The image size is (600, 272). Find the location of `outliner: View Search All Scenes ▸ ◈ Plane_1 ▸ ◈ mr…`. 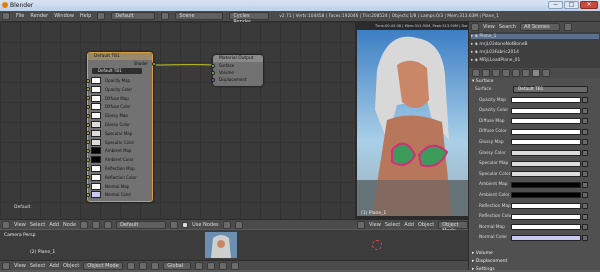

outliner: View Search All Scenes ▸ ◈ Plane_1 ▸ ◈ mr… is located at coordinates (534, 45).